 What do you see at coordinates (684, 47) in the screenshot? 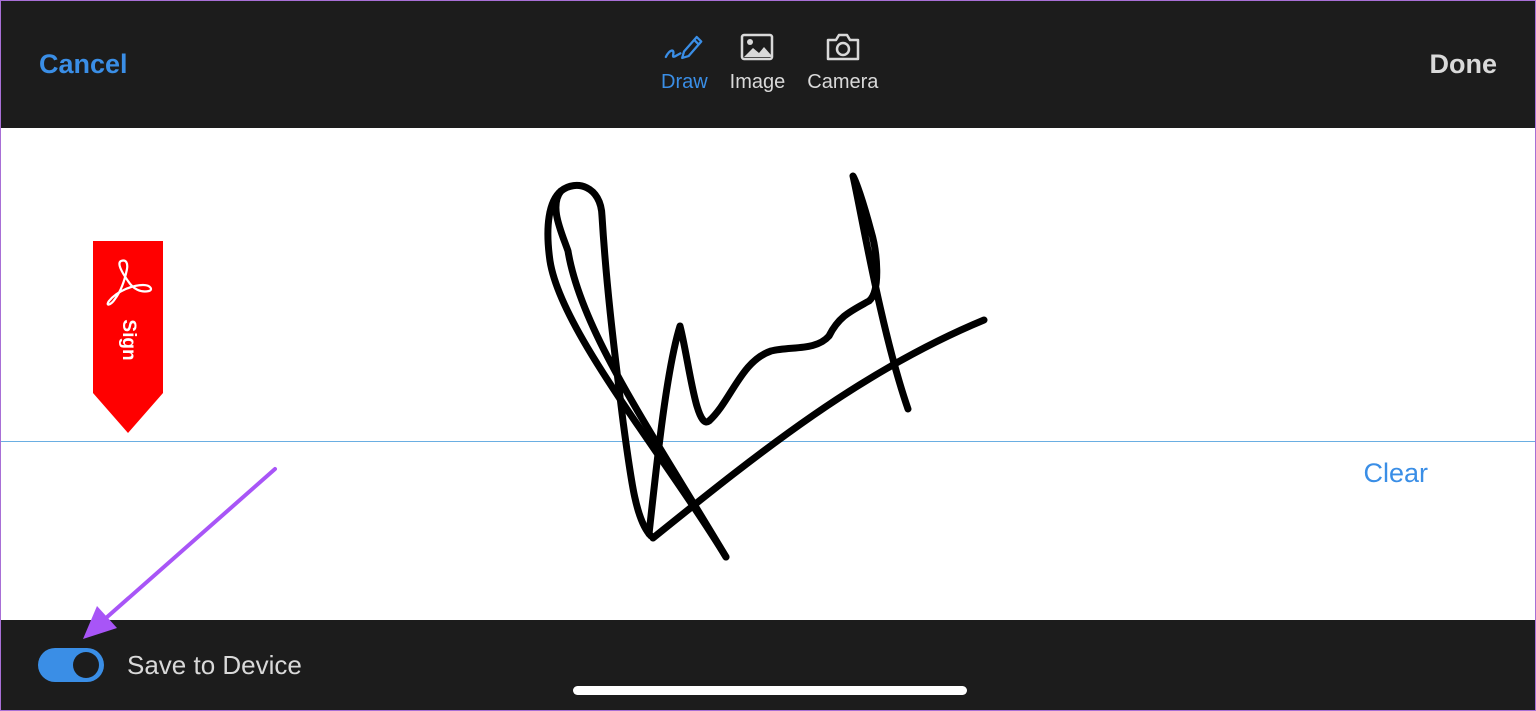
I see `pen-icon` at bounding box center [684, 47].